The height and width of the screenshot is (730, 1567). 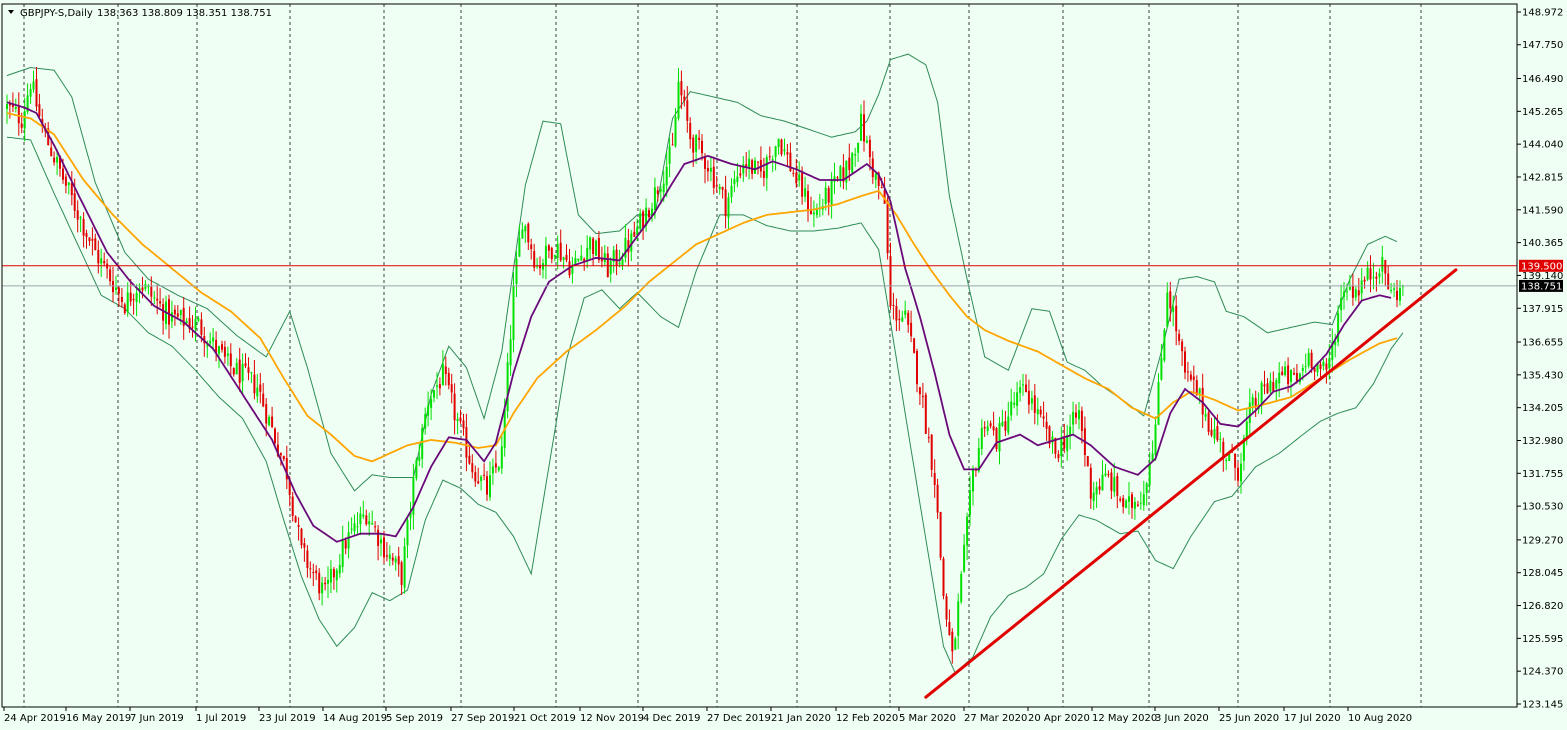 What do you see at coordinates (867, 718) in the screenshot?
I see `x-tick-label: 12 Feb 2020` at bounding box center [867, 718].